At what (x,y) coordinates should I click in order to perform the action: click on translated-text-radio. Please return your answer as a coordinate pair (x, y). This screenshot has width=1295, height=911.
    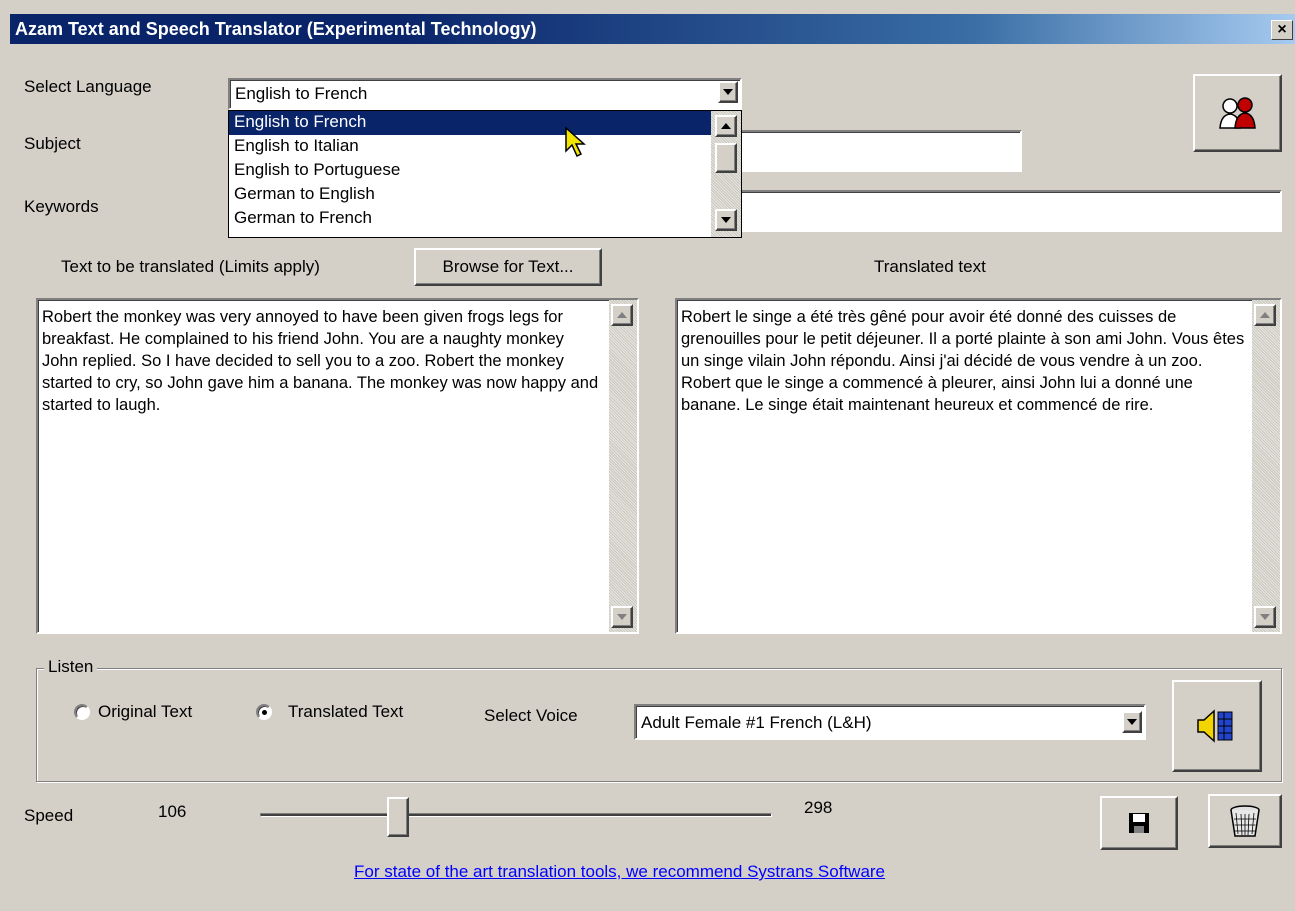
    Looking at the image, I should click on (264, 712).